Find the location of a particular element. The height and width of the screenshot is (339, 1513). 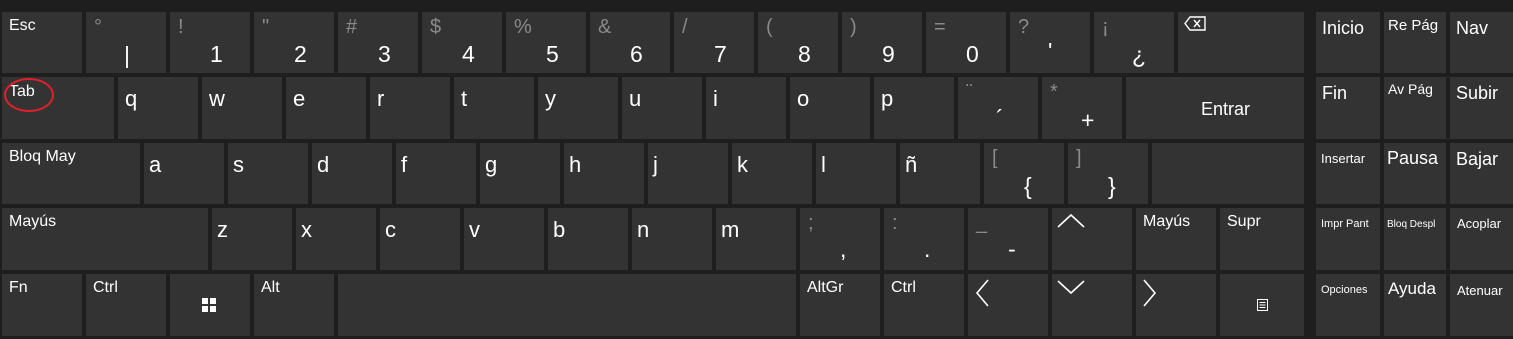

key-d: d is located at coordinates (352, 173).